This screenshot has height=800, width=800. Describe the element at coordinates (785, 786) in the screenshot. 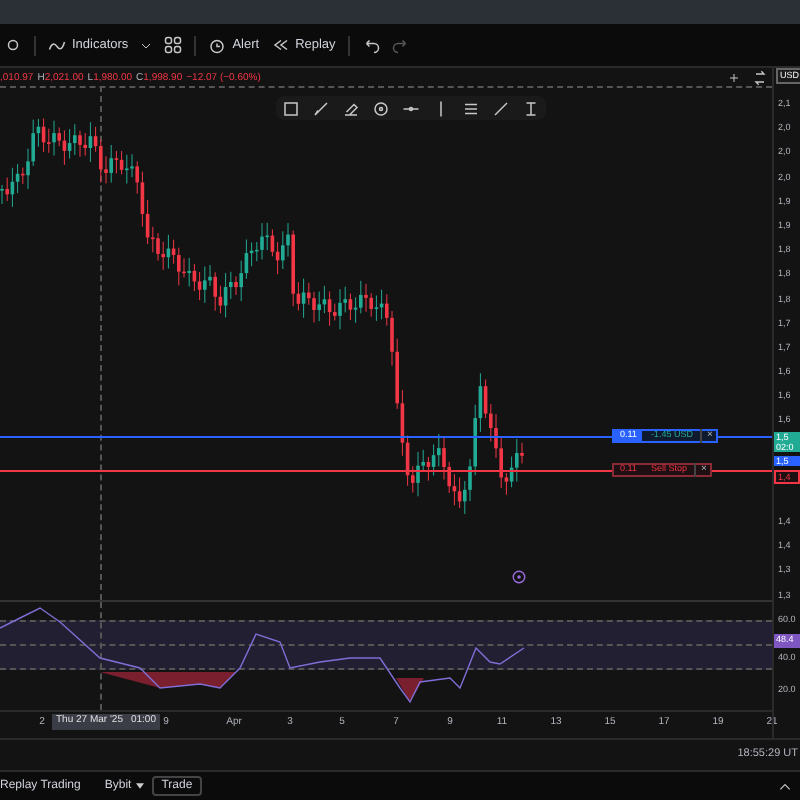

I see `chevron-up-icon` at that location.